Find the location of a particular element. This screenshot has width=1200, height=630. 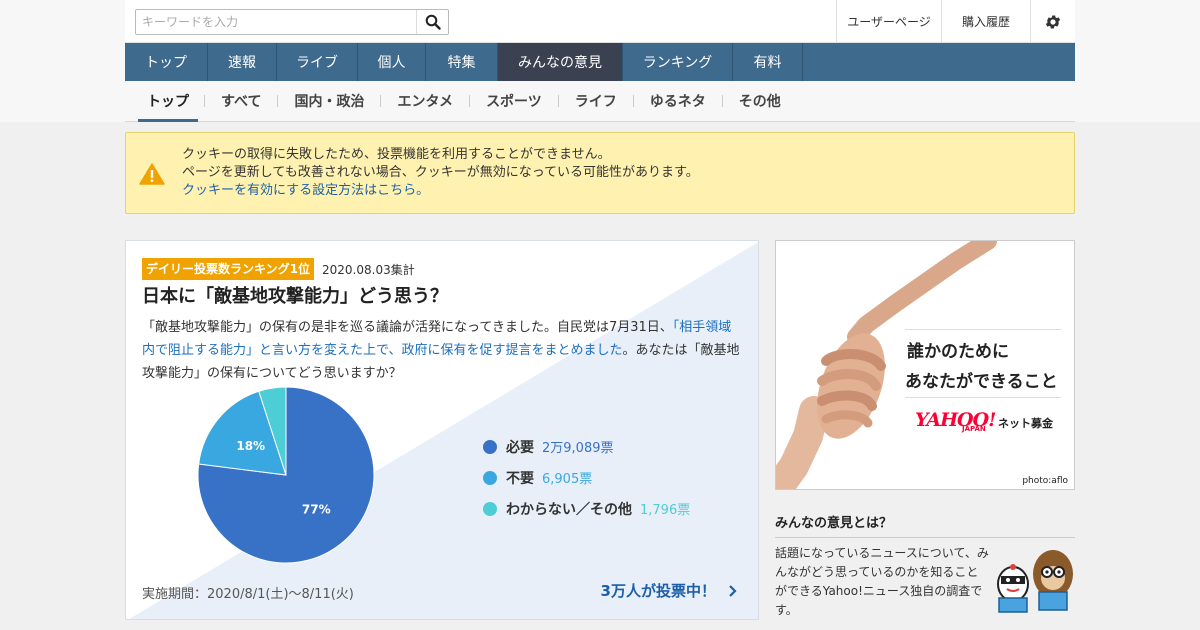

sub-tab-other: その他 is located at coordinates (760, 101).